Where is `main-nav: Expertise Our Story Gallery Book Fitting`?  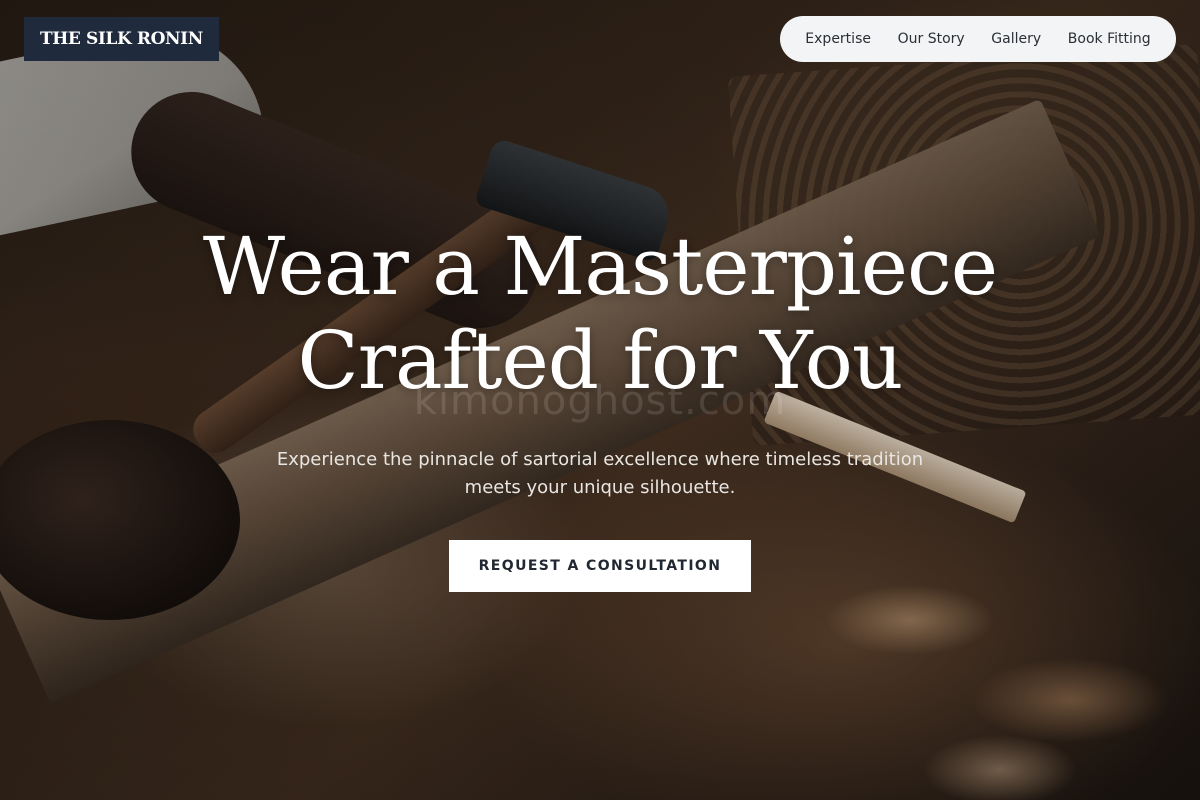
main-nav: Expertise Our Story Gallery Book Fitting is located at coordinates (978, 39).